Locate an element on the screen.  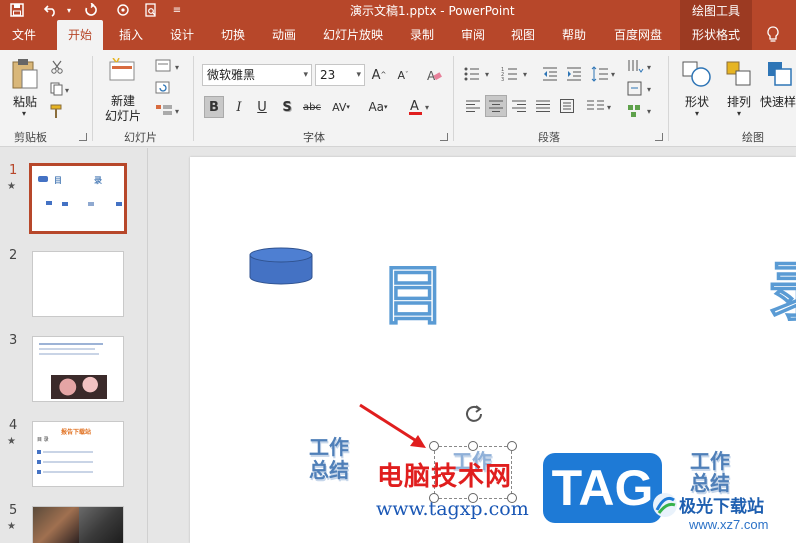
change-case-button: Aa ▾ is located at coordinates (378, 107).